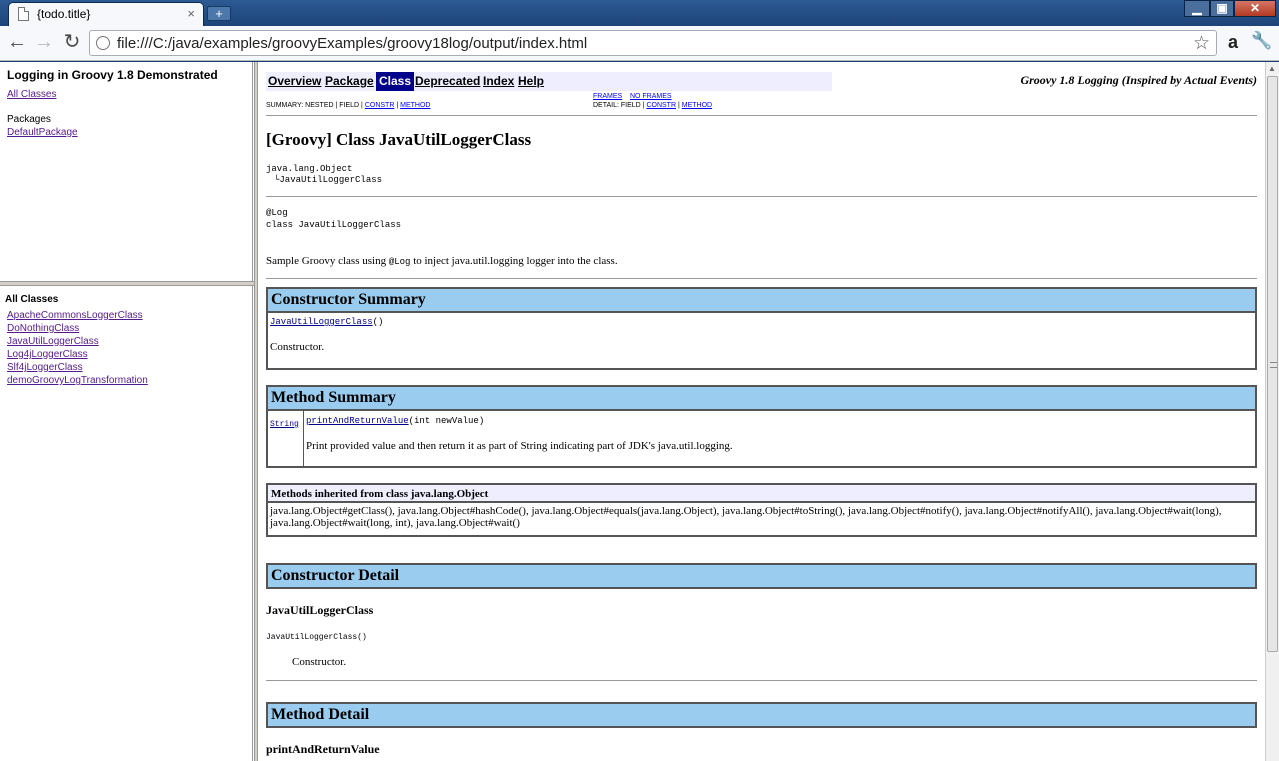  Describe the element at coordinates (1197, 8) in the screenshot. I see `minimize-button: ▁` at that location.